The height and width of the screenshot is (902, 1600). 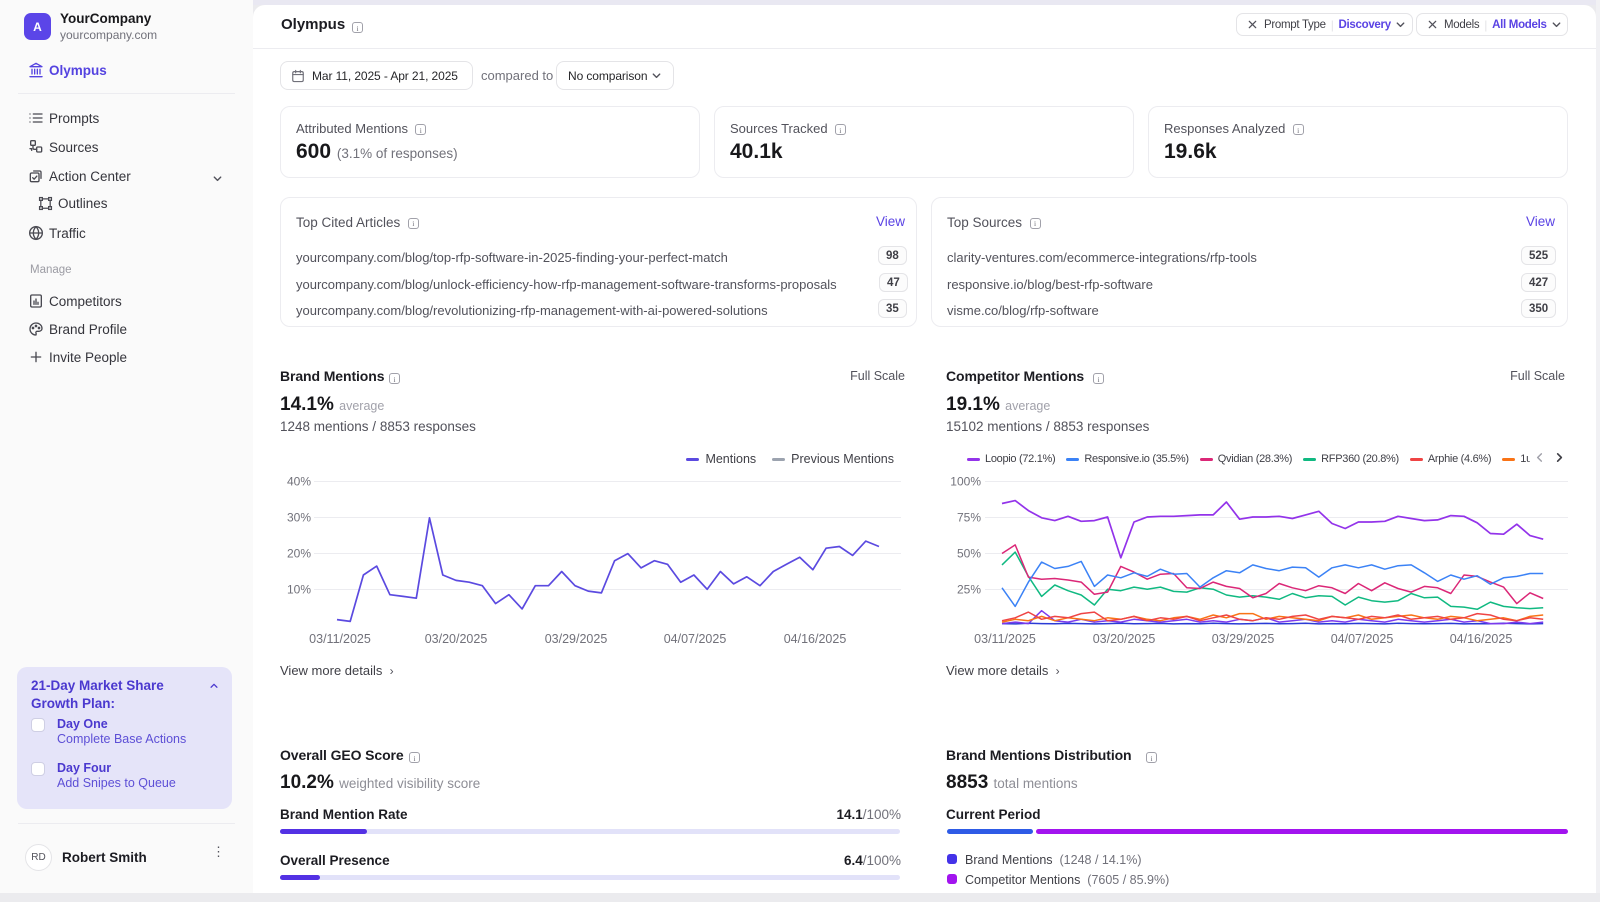 I want to click on svg-text: 40%, so click(x=299, y=482).